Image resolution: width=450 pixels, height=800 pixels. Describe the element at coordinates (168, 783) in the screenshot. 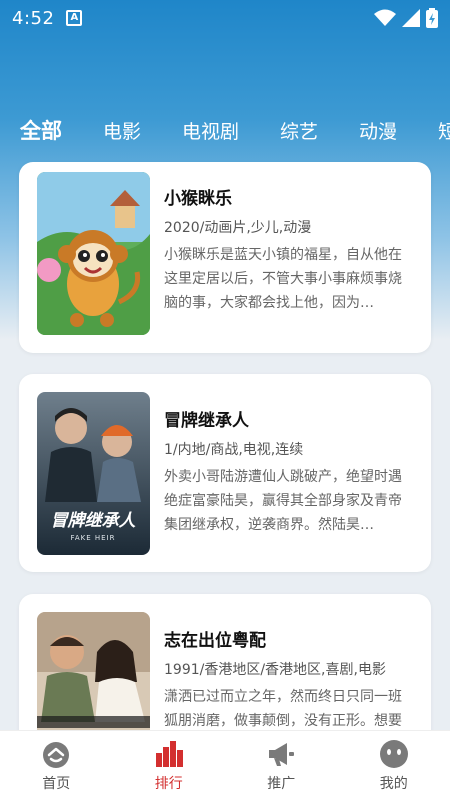

I see `nav-ranking-label: 排行` at that location.